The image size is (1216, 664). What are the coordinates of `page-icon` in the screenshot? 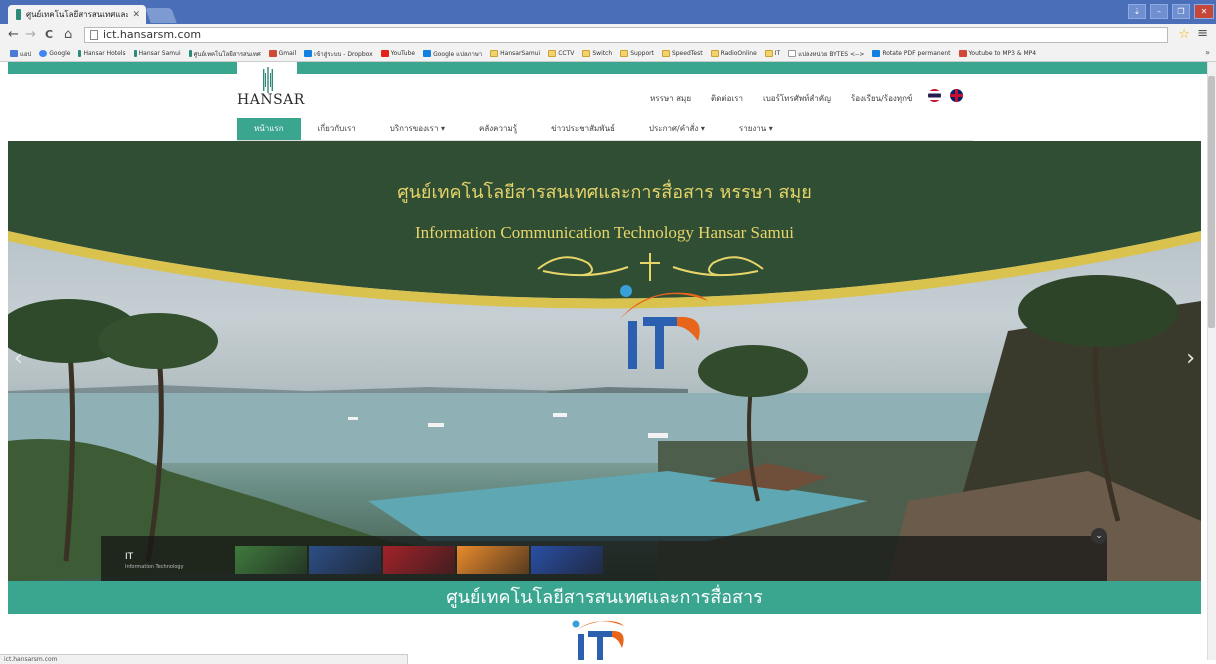 It's located at (94, 35).